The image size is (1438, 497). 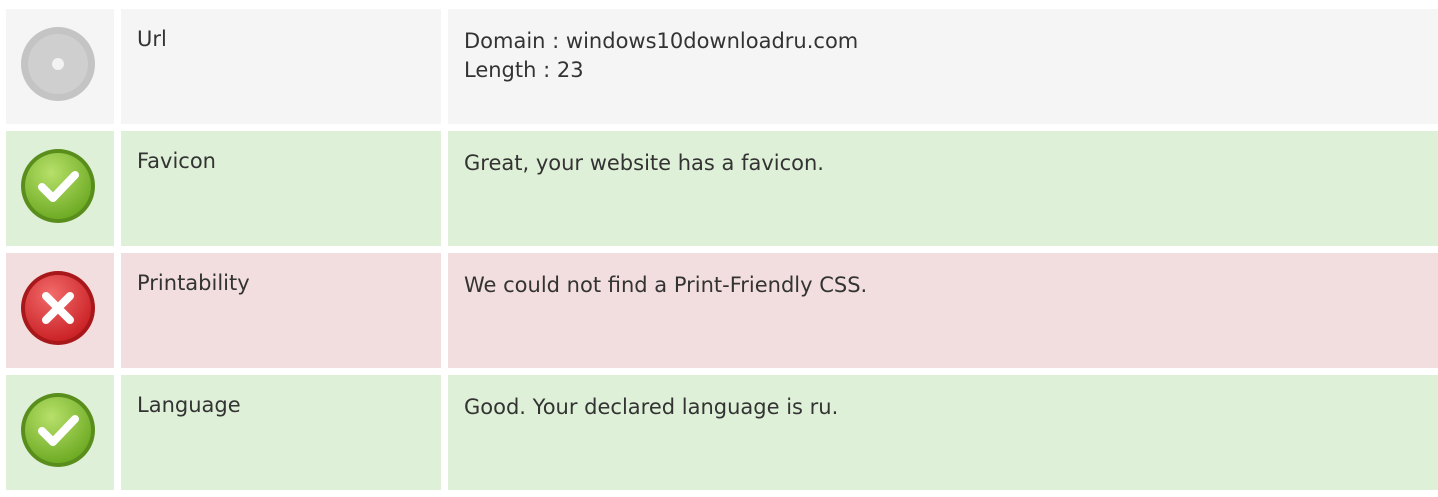 I want to click on length-text: Length : 23, so click(x=524, y=70).